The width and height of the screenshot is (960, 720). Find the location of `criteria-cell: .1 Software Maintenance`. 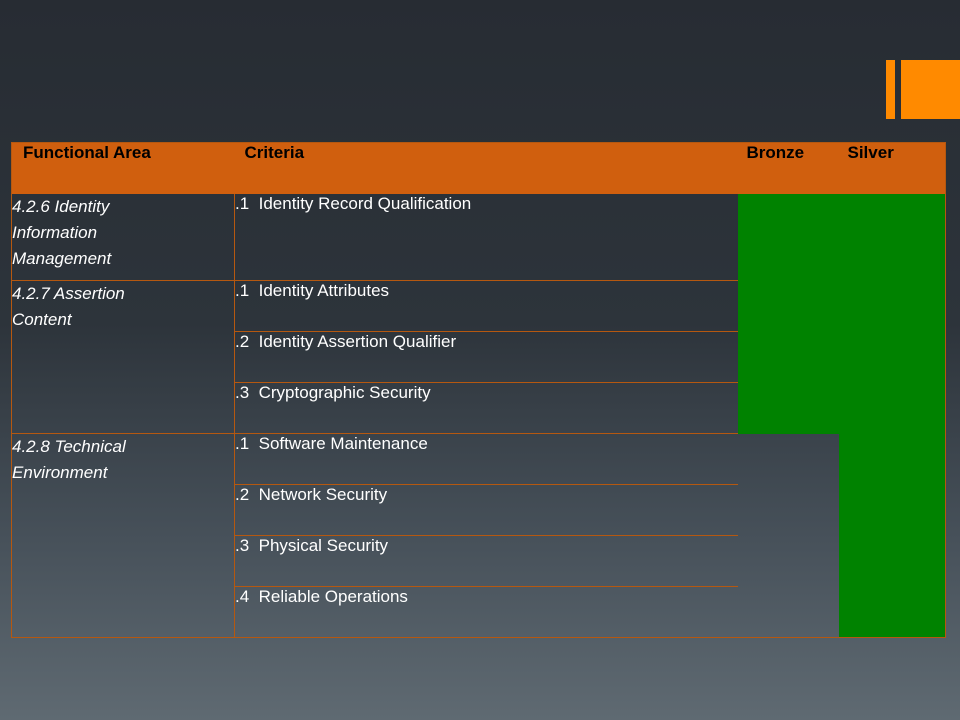

criteria-cell: .1 Software Maintenance is located at coordinates (486, 459).